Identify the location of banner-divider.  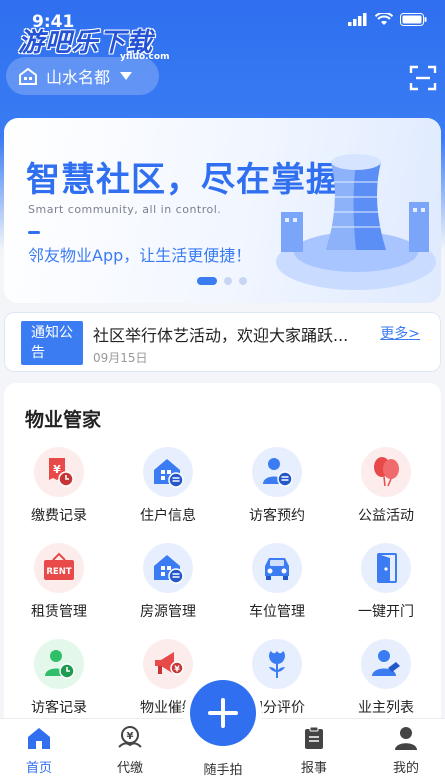
(34, 232).